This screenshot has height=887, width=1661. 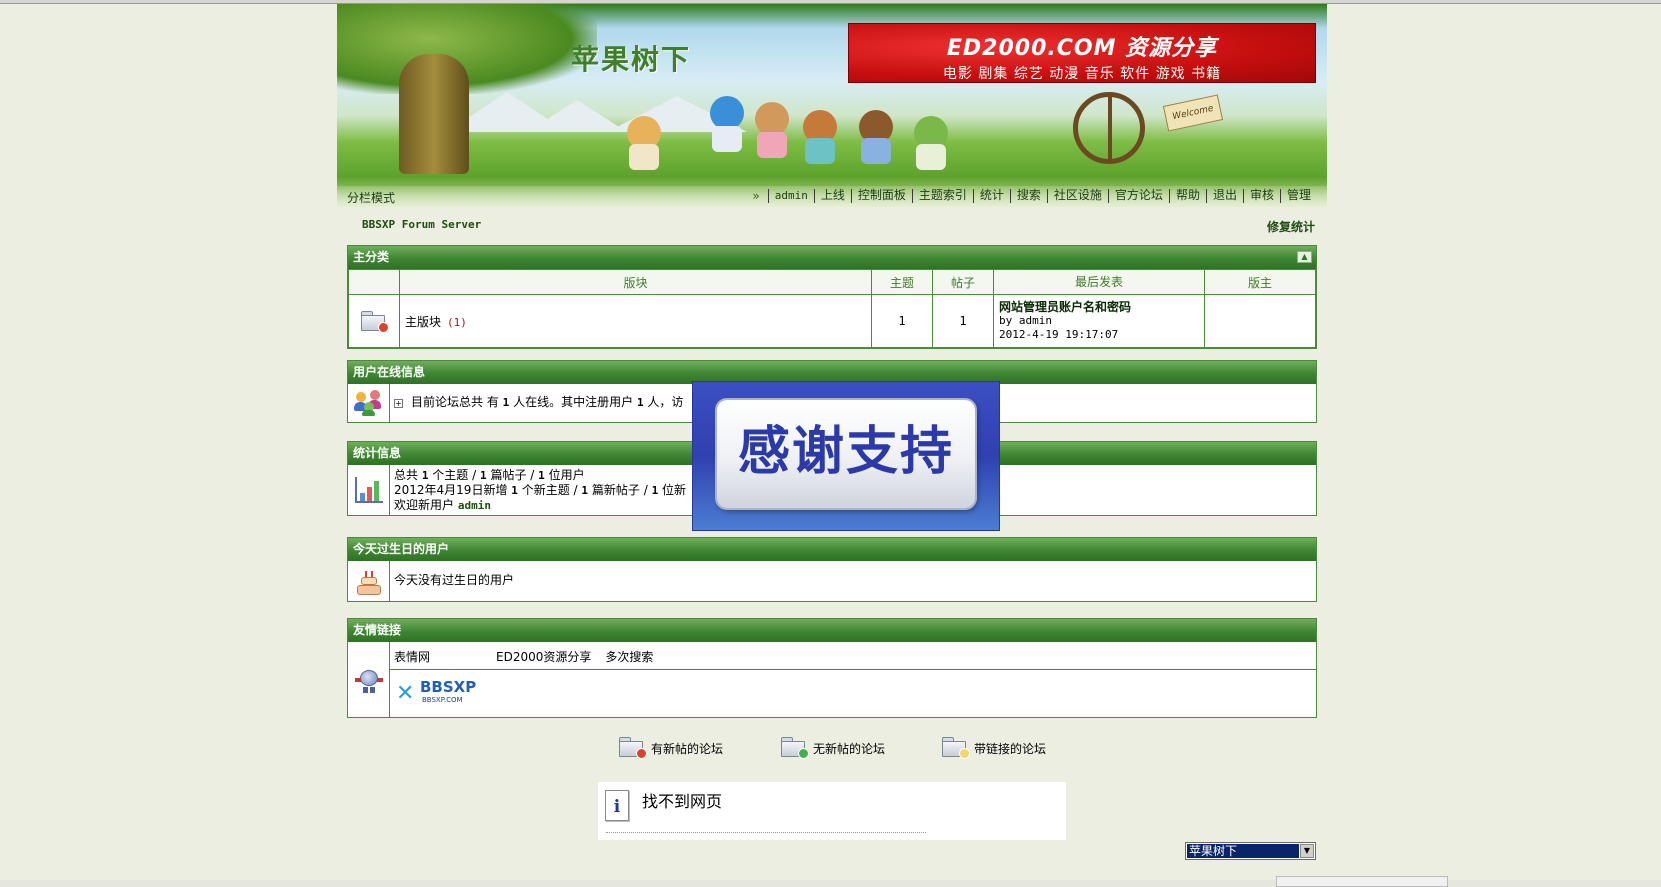 I want to click on ad-title: ED2000.COM 资源分享, so click(x=1082, y=48).